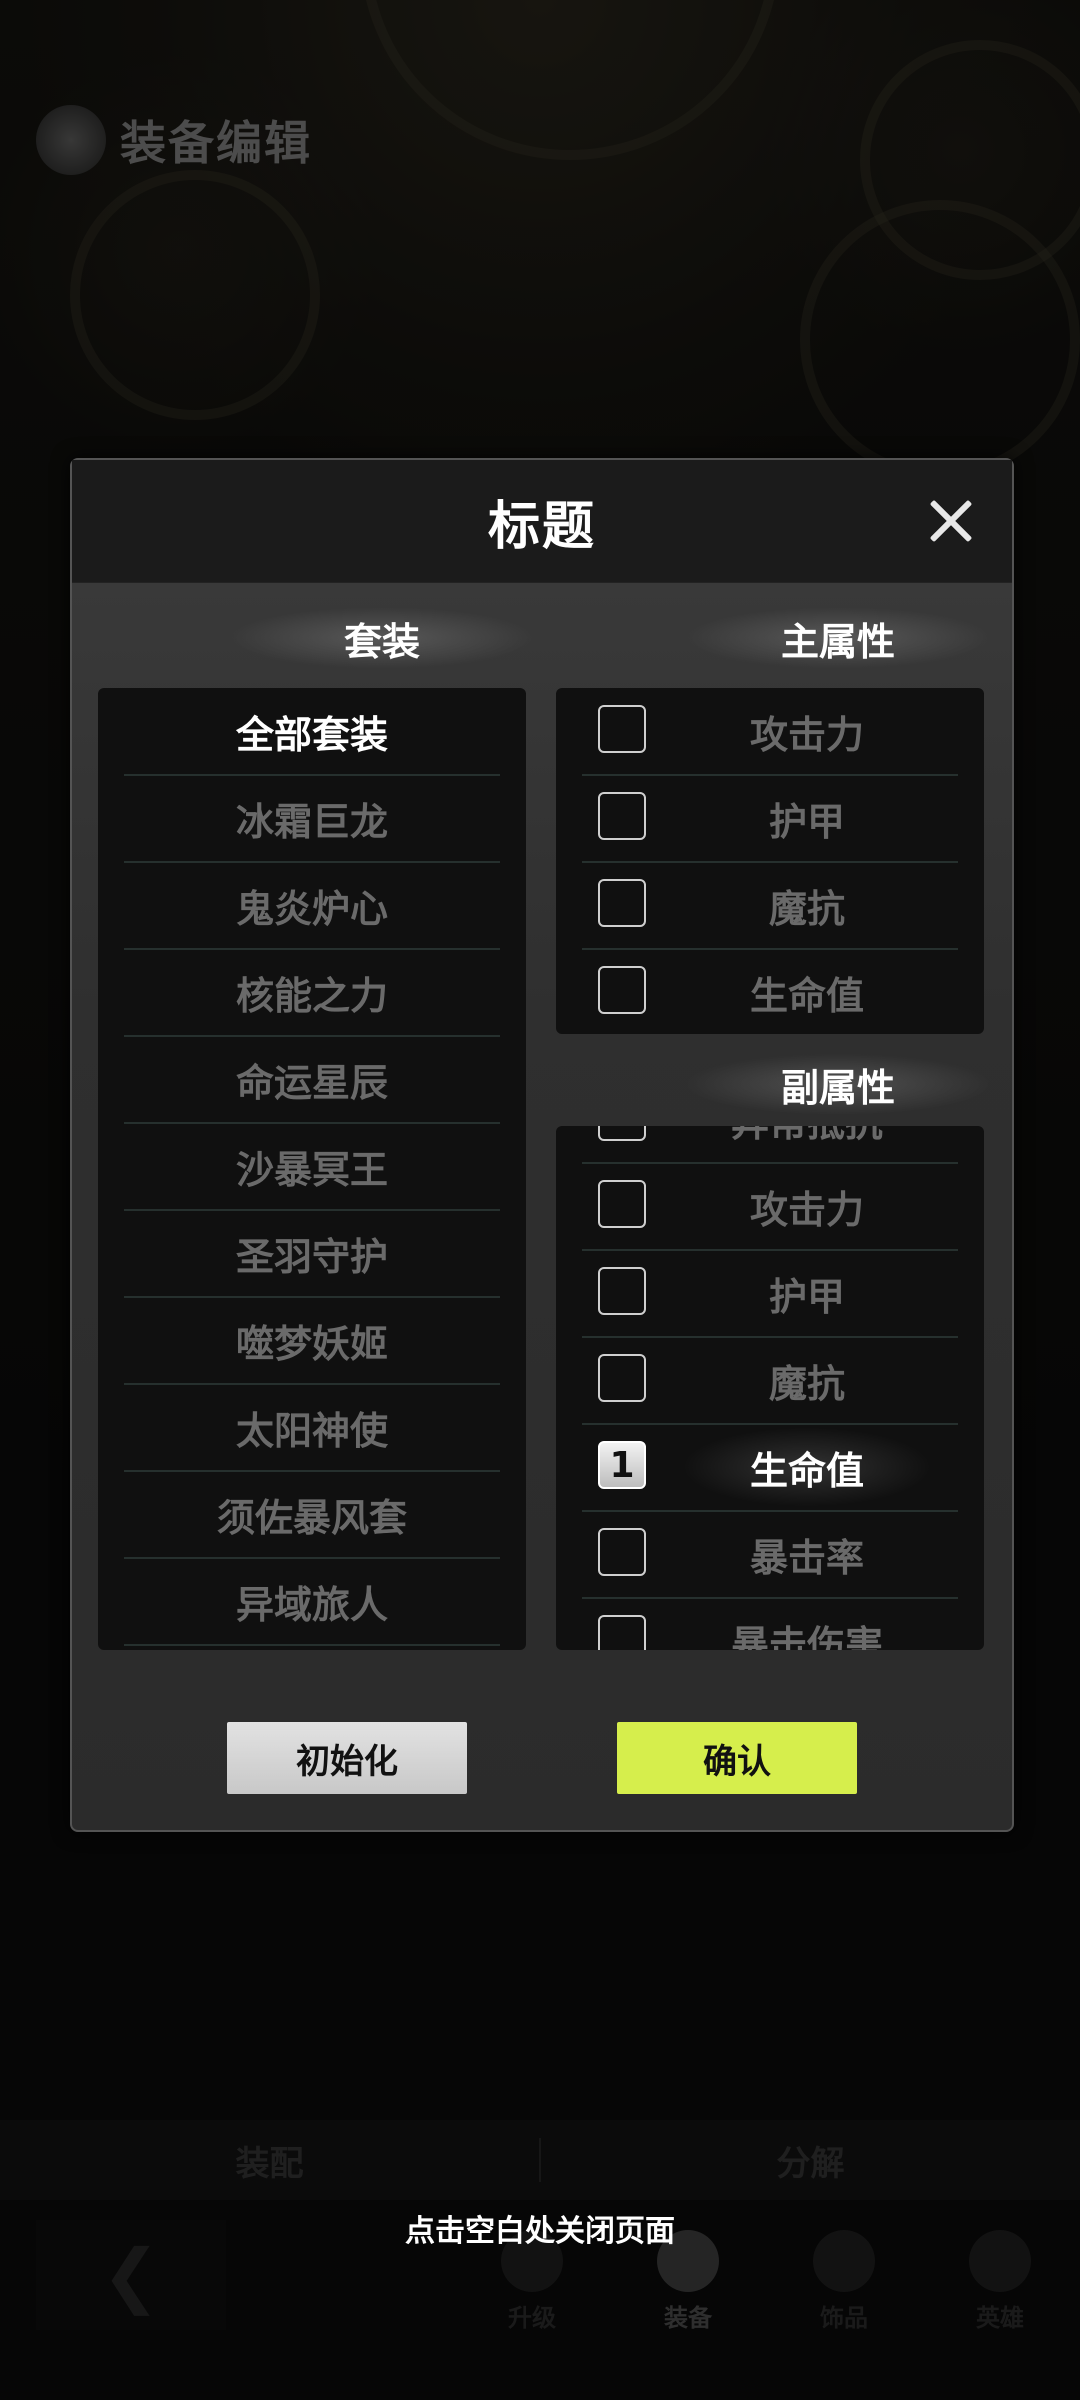  What do you see at coordinates (312, 1602) in the screenshot?
I see `set-item: 异域旅人` at bounding box center [312, 1602].